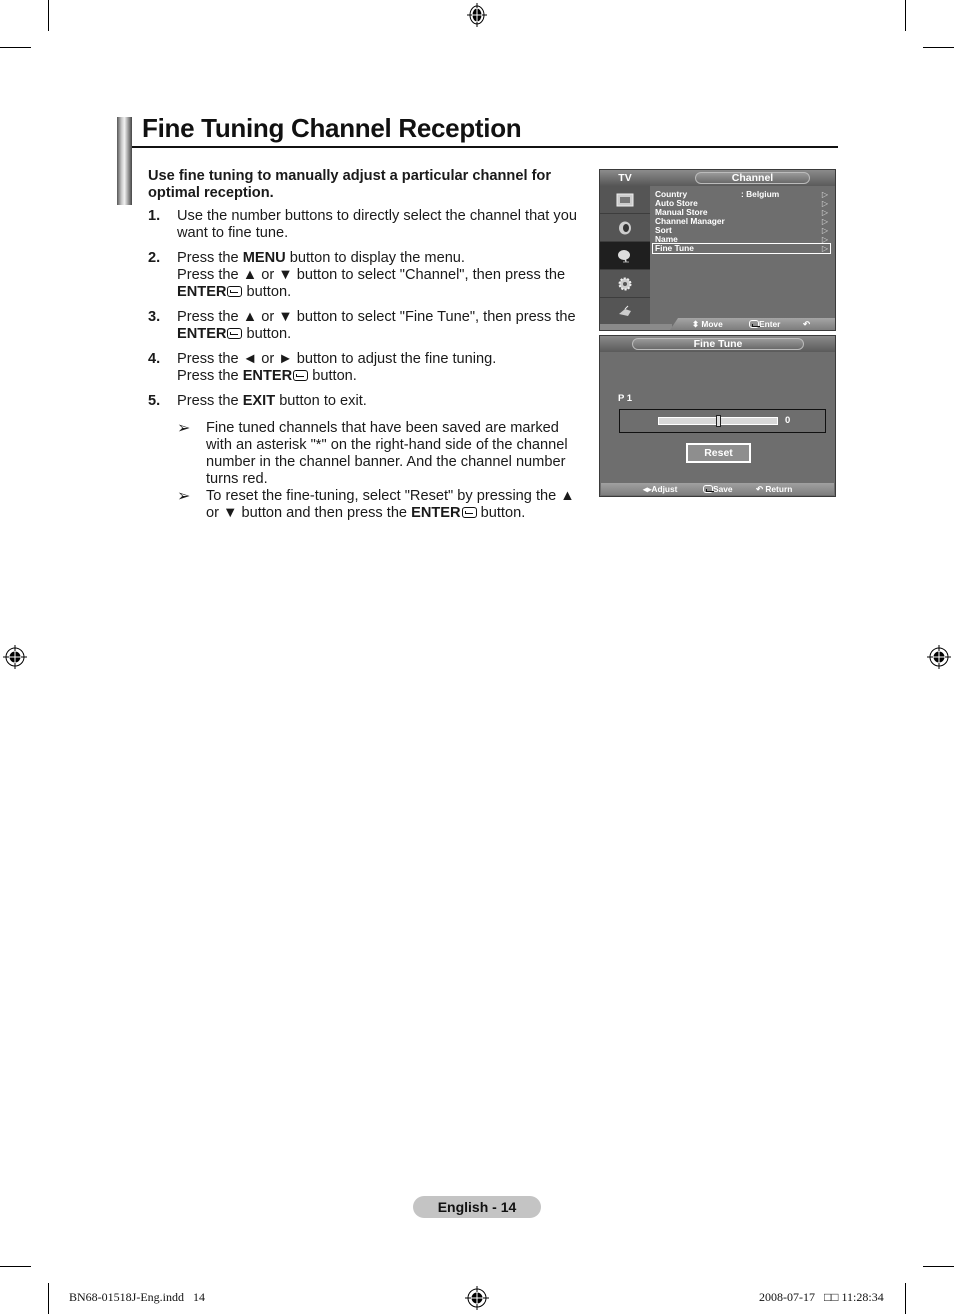 This screenshot has width=954, height=1314. Describe the element at coordinates (723, 489) in the screenshot. I see `save-hint-label: Save` at that location.